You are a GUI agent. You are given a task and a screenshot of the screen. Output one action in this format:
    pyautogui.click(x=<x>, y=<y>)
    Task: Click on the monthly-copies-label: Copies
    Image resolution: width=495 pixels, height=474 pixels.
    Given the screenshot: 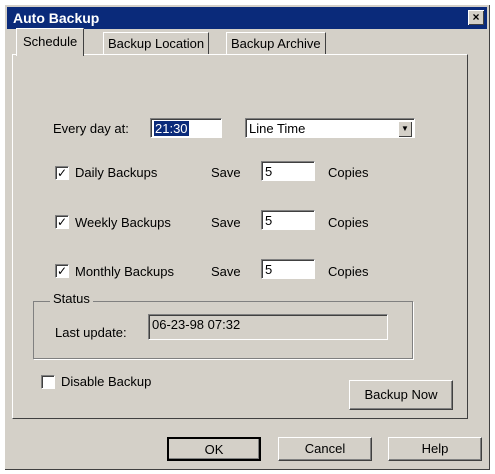 What is the action you would take?
    pyautogui.click(x=348, y=271)
    